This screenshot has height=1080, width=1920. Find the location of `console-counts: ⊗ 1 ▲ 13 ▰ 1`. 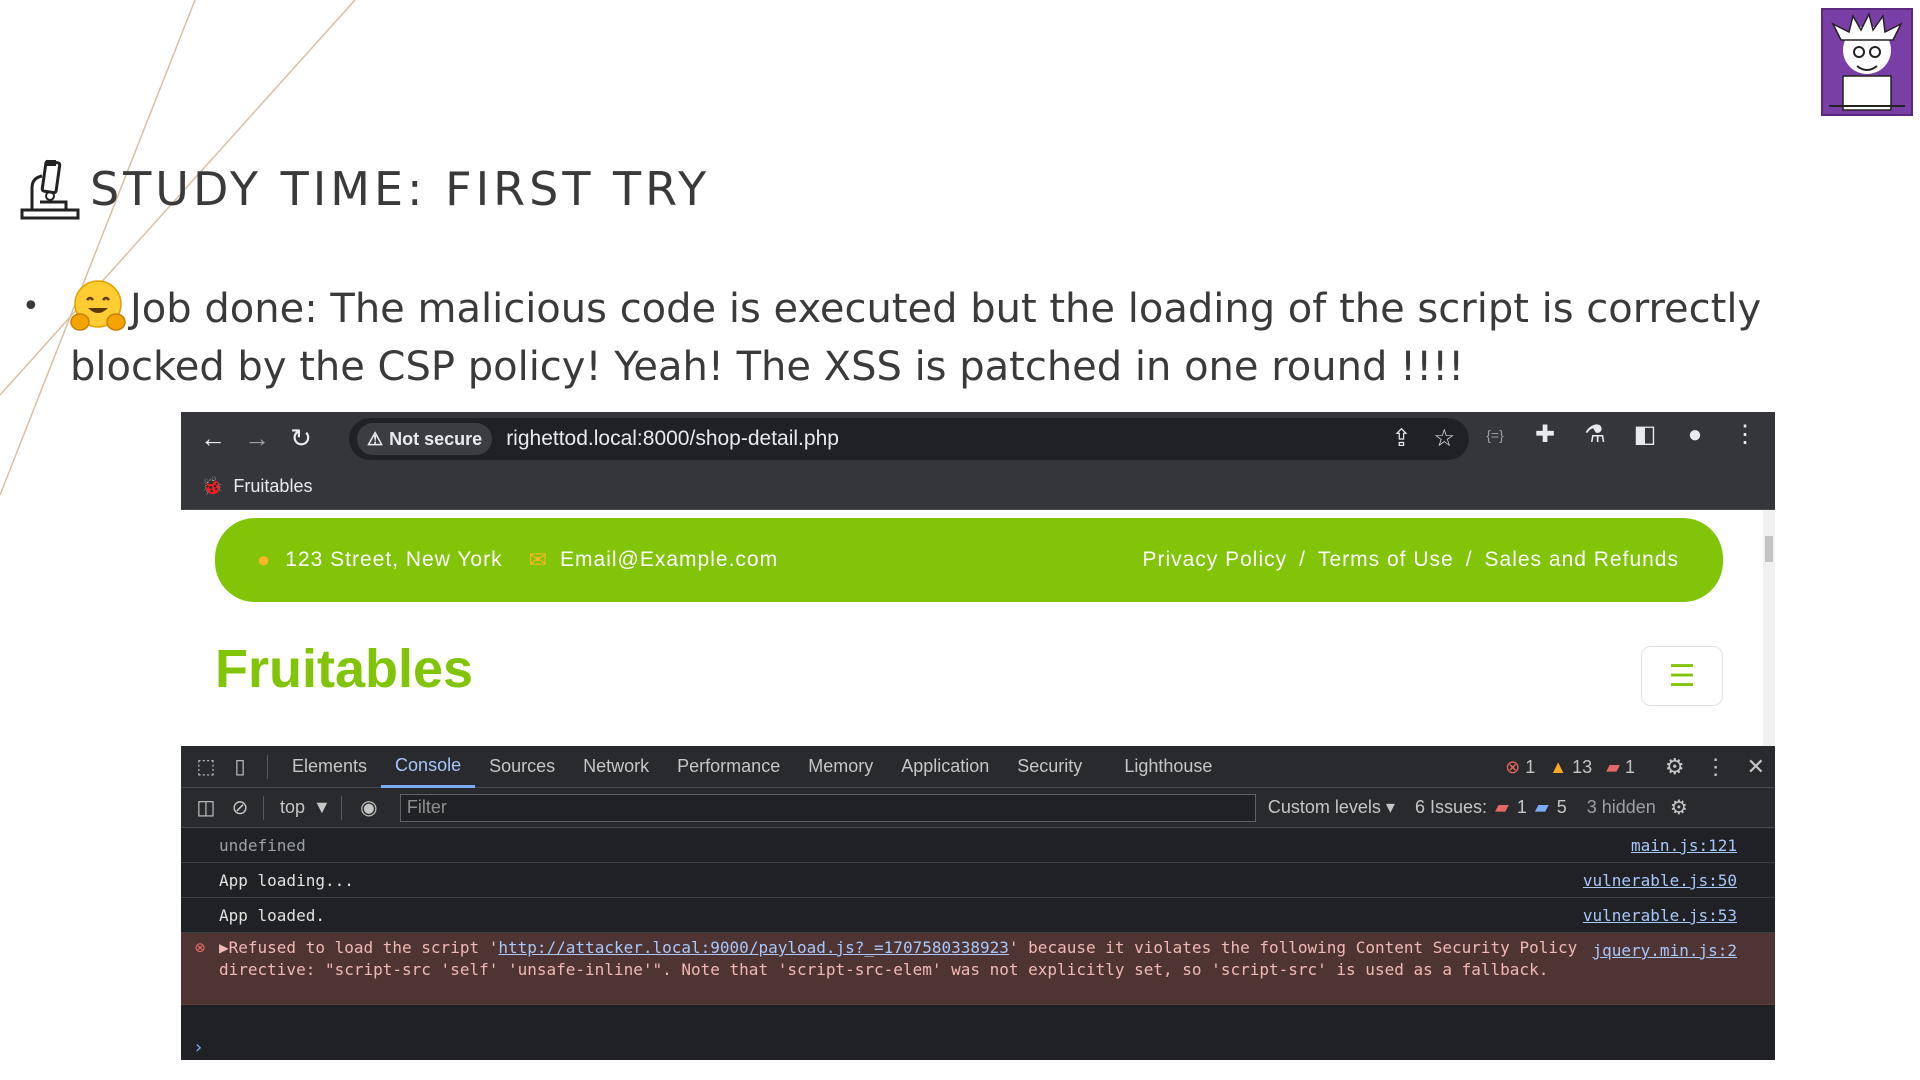

console-counts: ⊗ 1 ▲ 13 ▰ 1 is located at coordinates (1570, 767).